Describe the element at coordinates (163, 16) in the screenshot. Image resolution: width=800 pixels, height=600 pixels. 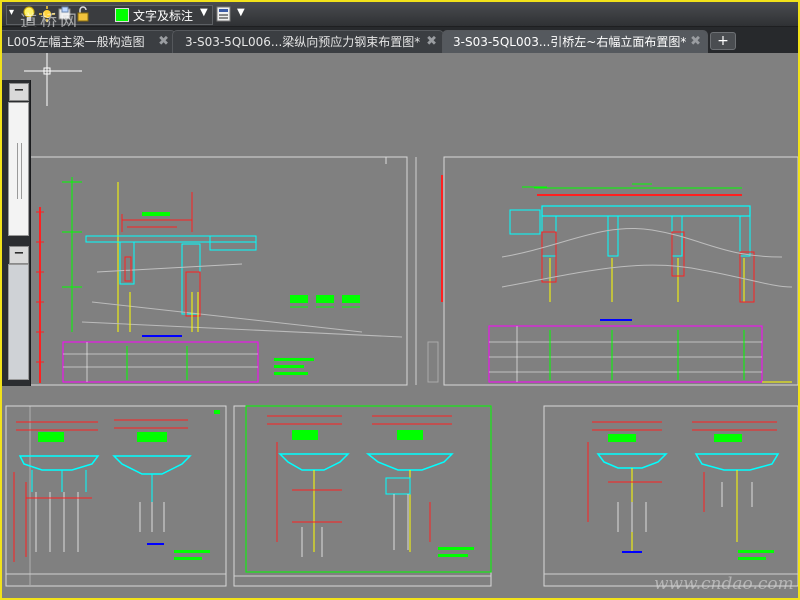
I see `layer-name: 文字及标注` at that location.